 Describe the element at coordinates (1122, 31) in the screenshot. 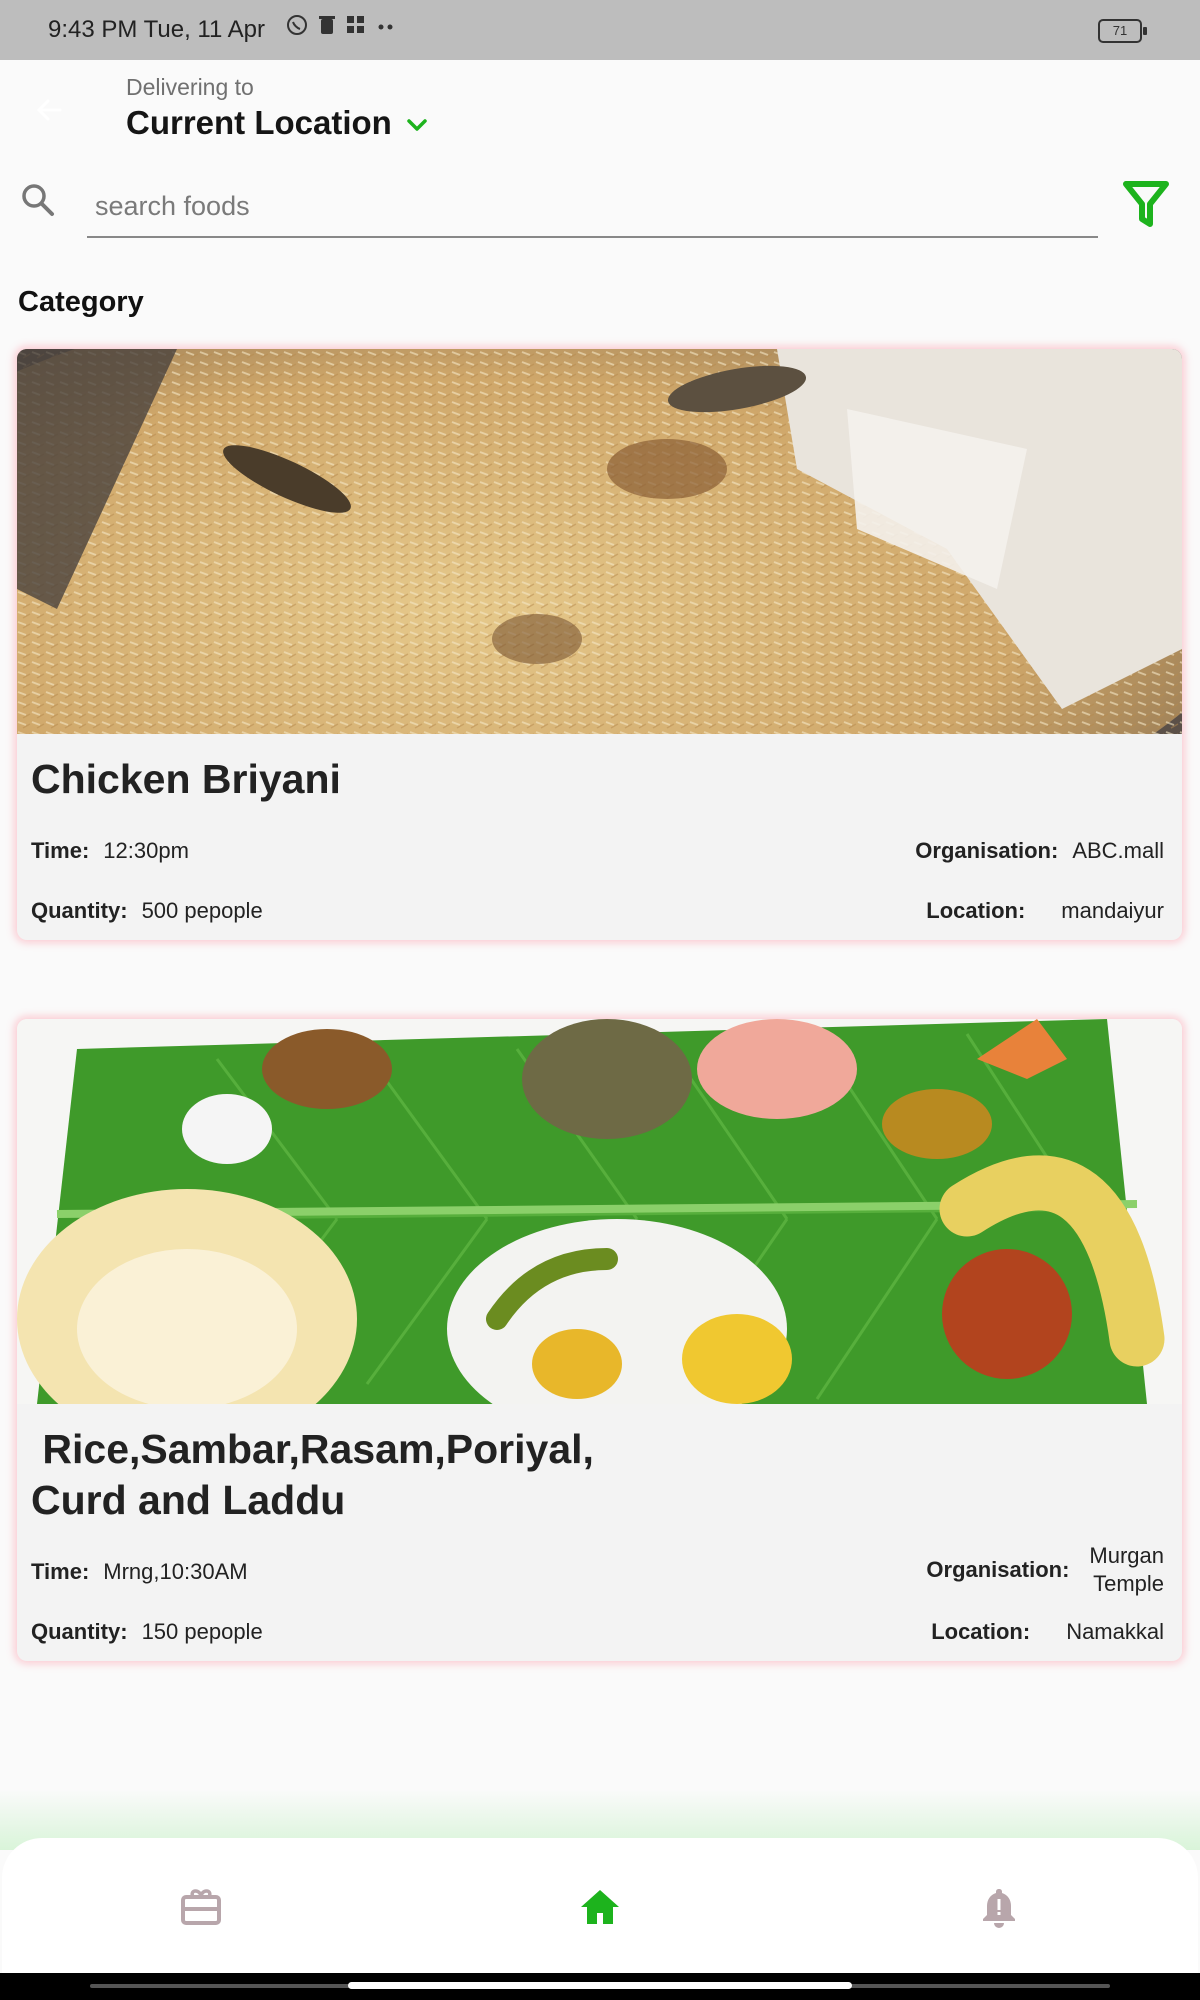

I see `battery-indicator: 71` at that location.